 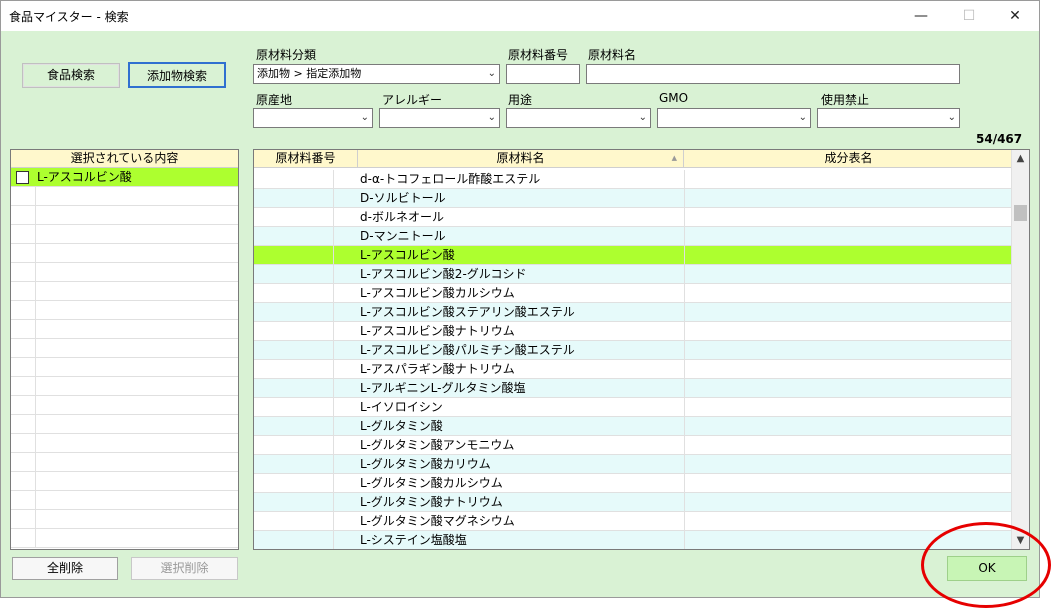 What do you see at coordinates (313, 118) in the screenshot?
I see `origin-combo: ⌄` at bounding box center [313, 118].